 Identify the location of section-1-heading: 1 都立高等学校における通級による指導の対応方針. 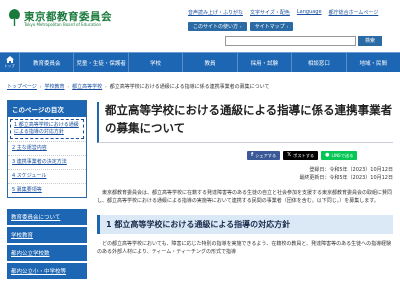
(245, 225).